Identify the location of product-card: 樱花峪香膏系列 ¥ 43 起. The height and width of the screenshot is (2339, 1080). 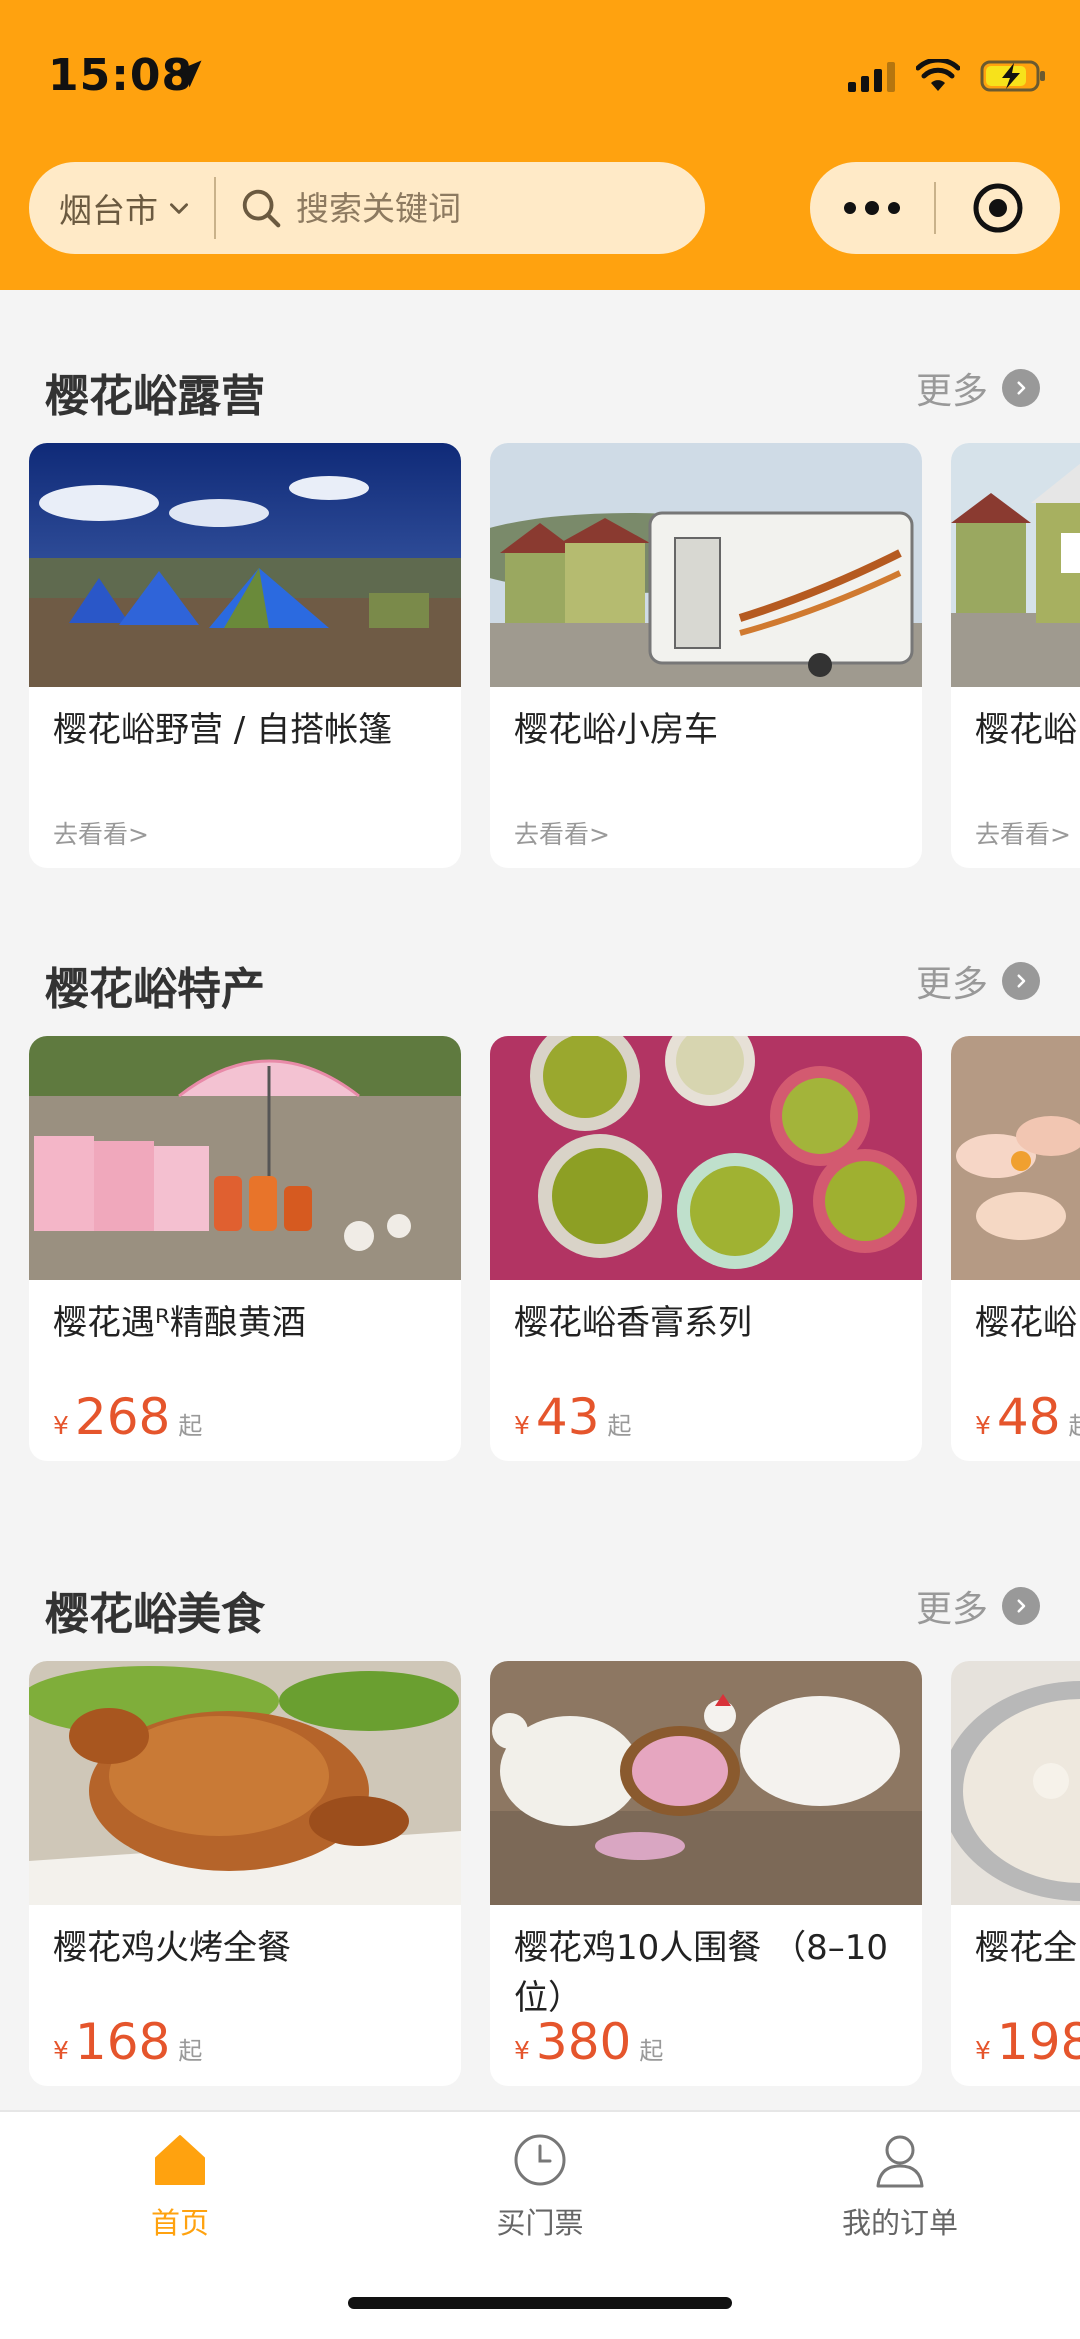
(706, 1248).